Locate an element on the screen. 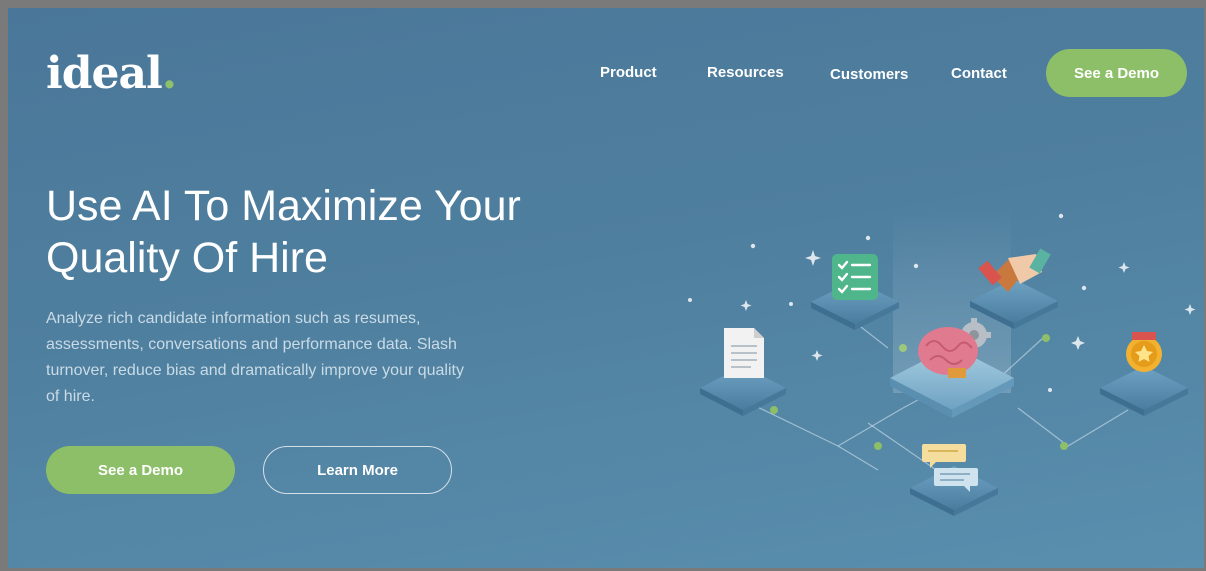  nav-item-customers: Customers is located at coordinates (869, 74).